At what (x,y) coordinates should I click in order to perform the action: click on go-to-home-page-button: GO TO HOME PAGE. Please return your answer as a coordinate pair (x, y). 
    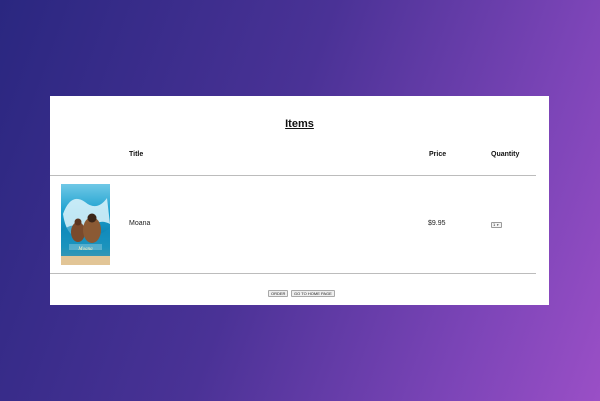
    Looking at the image, I should click on (313, 293).